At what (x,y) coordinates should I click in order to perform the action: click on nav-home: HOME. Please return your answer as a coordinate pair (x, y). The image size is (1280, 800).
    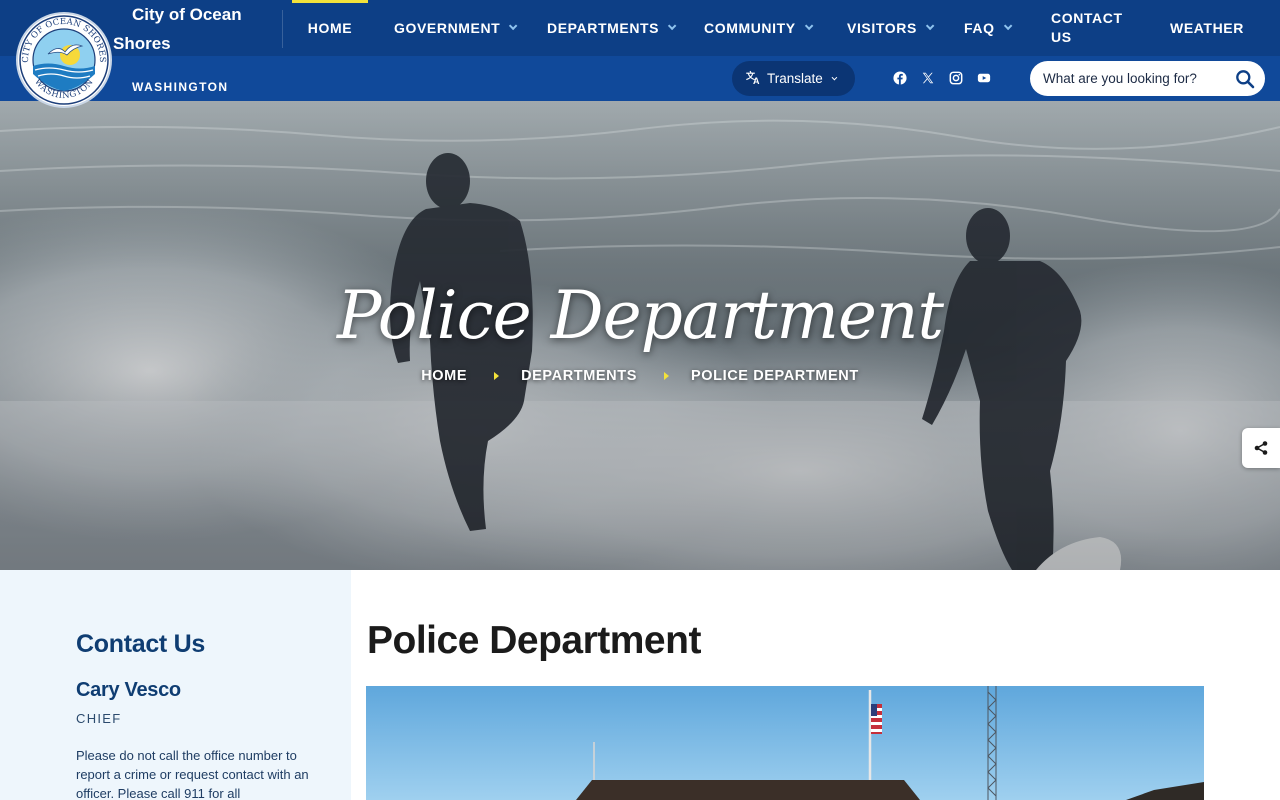
    Looking at the image, I should click on (330, 28).